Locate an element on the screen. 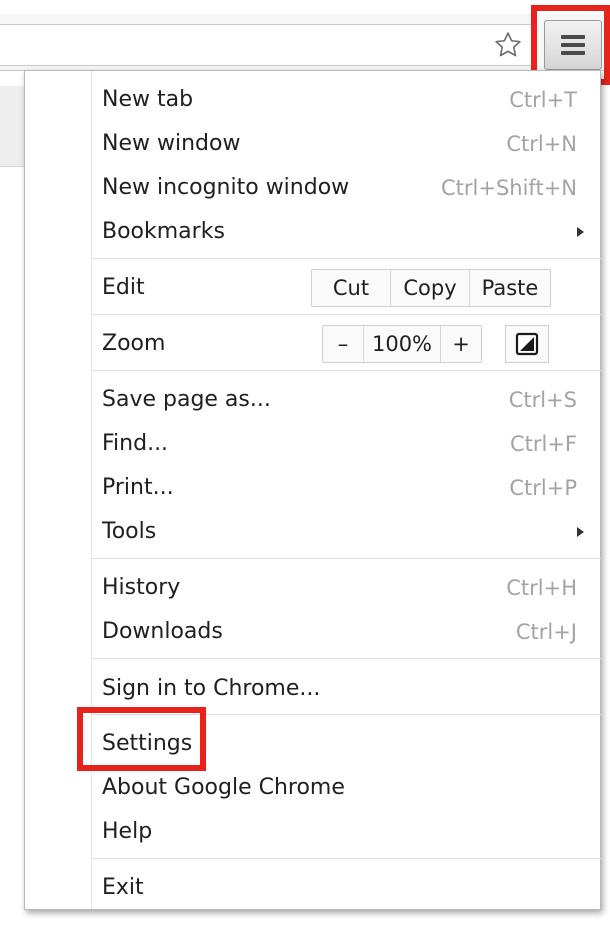  zoom-control-group: – 100% + is located at coordinates (402, 344).